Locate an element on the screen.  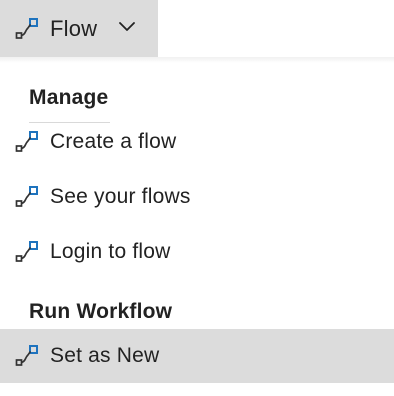
section-title-run-workflow: Run Workflow is located at coordinates (101, 311).